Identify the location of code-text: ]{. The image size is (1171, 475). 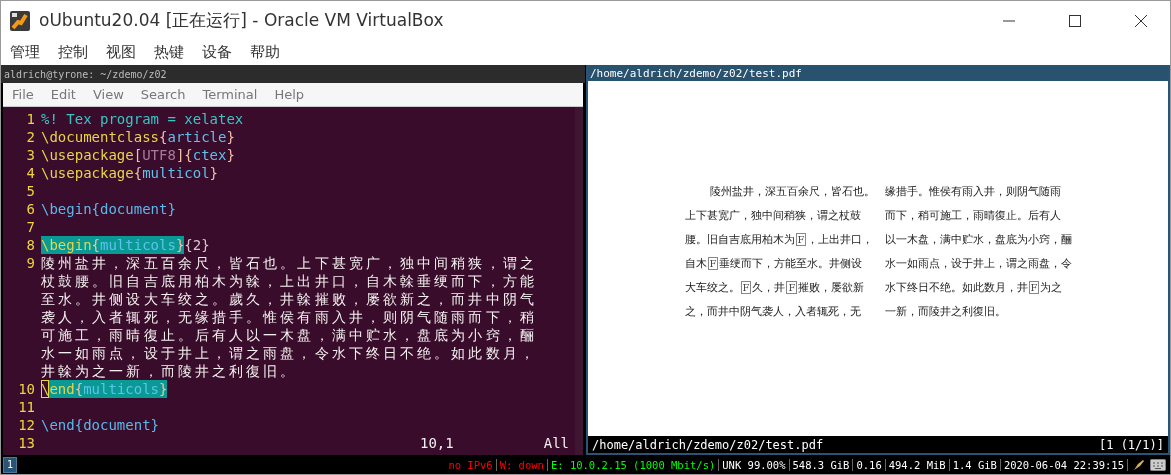
(184, 155).